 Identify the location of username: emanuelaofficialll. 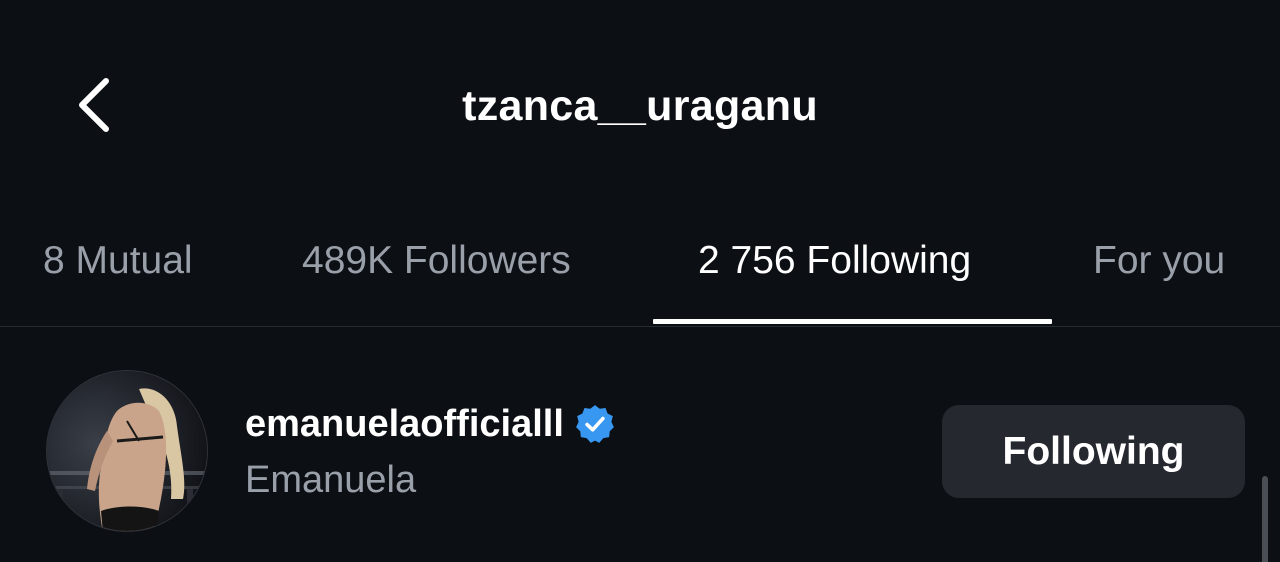
(404, 424).